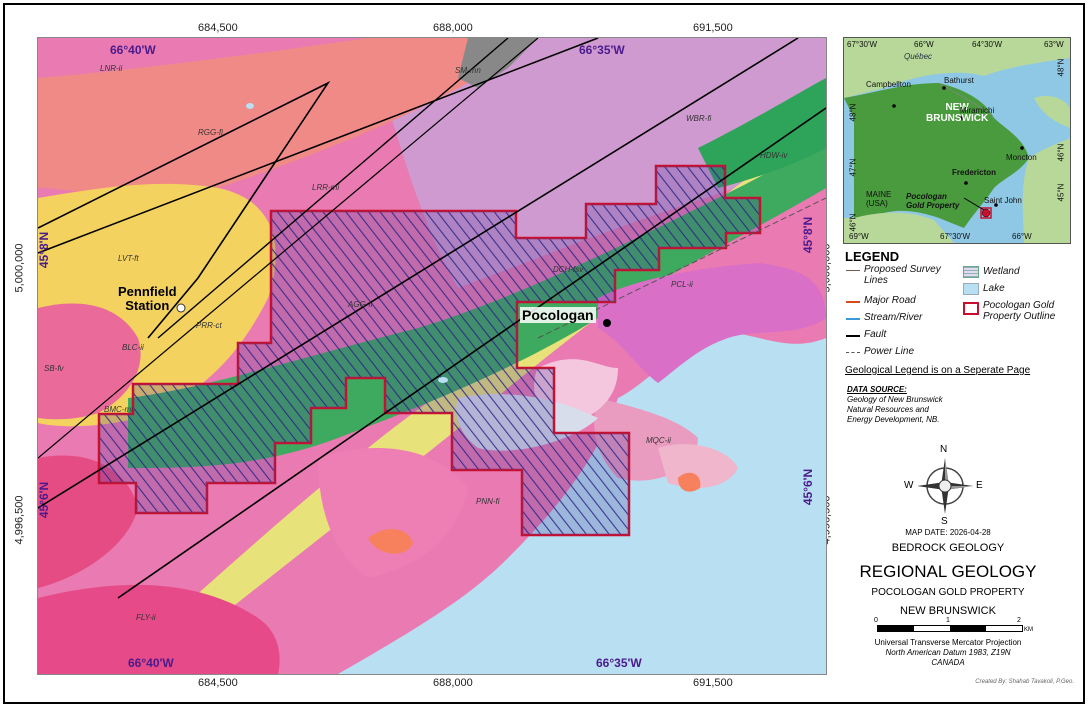 The width and height of the screenshot is (1088, 707). Describe the element at coordinates (218, 683) in the screenshot. I see `easting-tick-bottom: 684,500` at that location.